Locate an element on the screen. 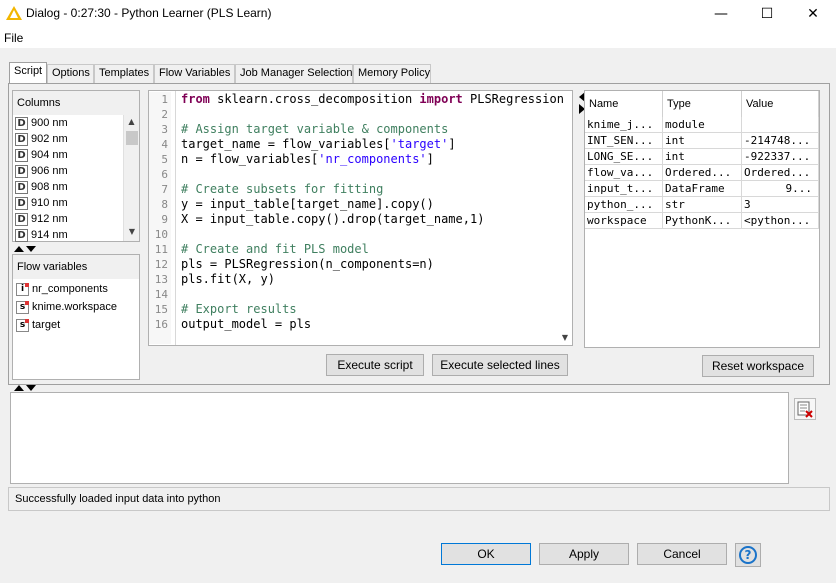 This screenshot has height=583, width=836. tab-script: Script is located at coordinates (28, 73).